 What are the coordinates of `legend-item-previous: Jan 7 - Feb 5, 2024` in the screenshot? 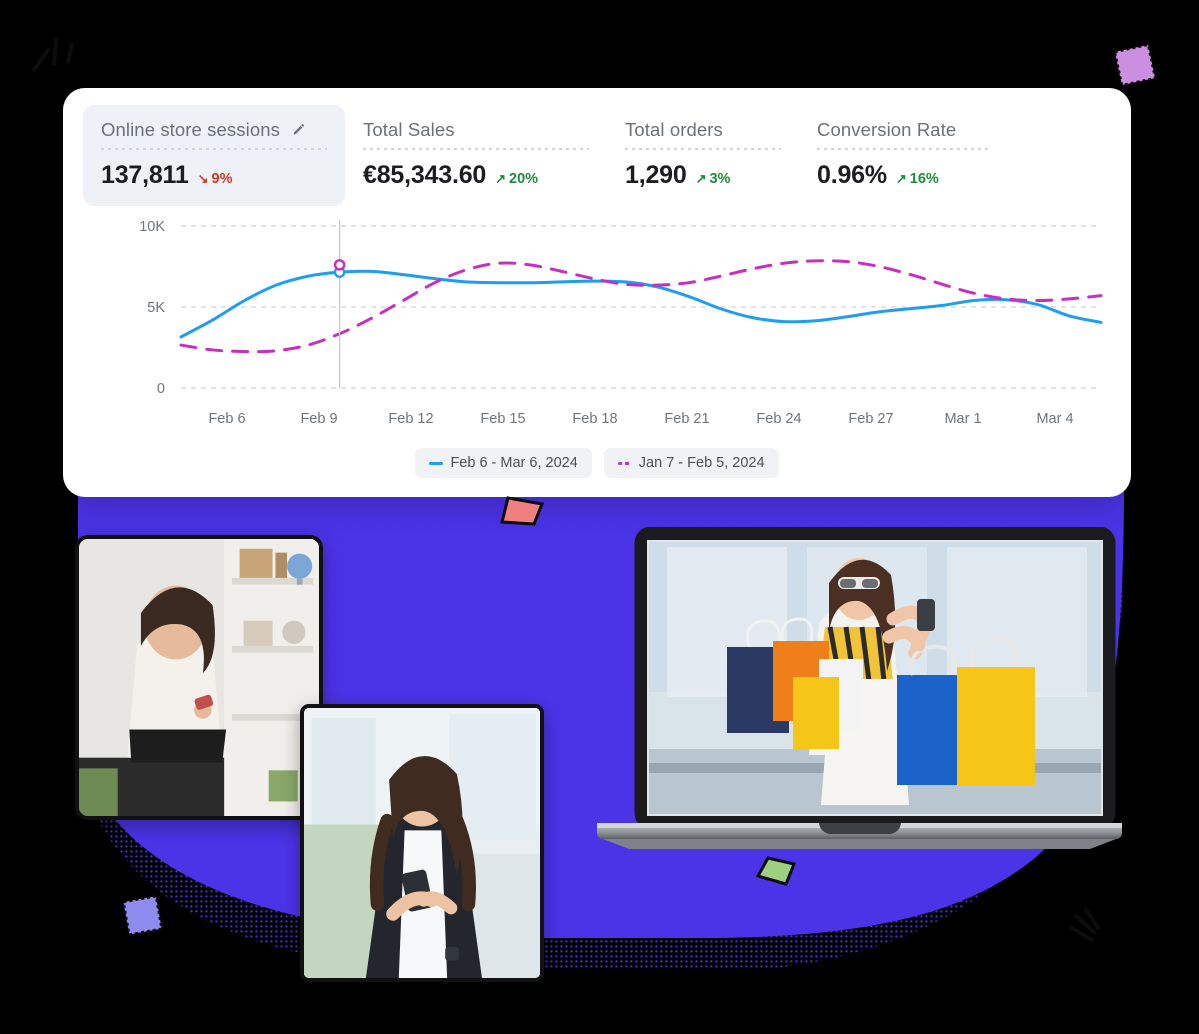 It's located at (691, 463).